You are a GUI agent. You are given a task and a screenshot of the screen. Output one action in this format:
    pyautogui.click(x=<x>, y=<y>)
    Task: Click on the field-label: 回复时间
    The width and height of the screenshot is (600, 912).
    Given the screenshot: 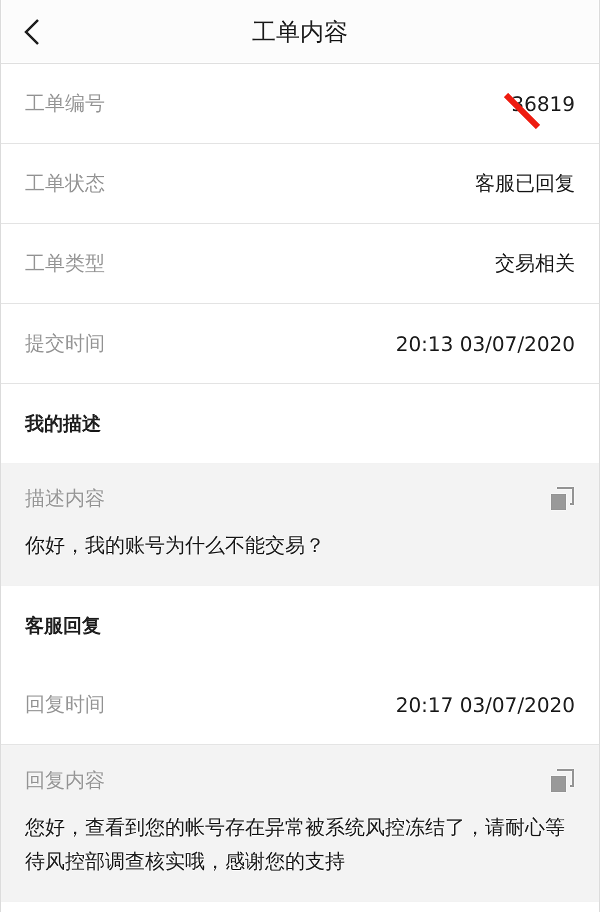 What is the action you would take?
    pyautogui.click(x=65, y=704)
    